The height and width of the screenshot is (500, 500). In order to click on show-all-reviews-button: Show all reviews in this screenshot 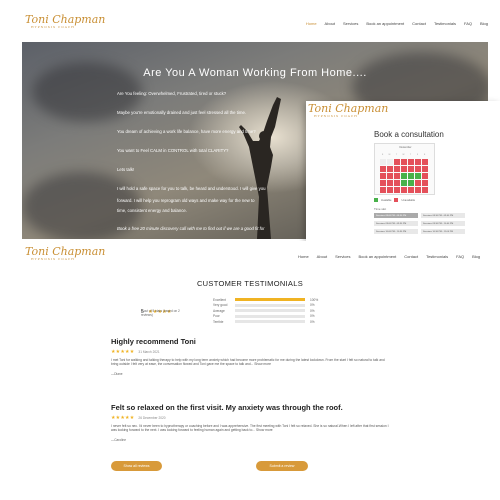, I will do `click(136, 466)`.